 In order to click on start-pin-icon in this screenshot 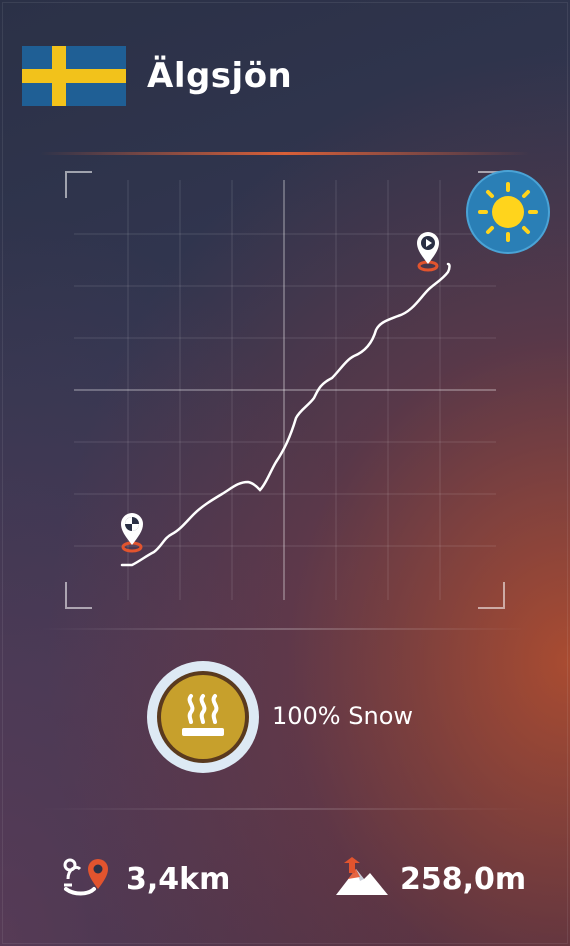, I will do `click(132, 533)`.